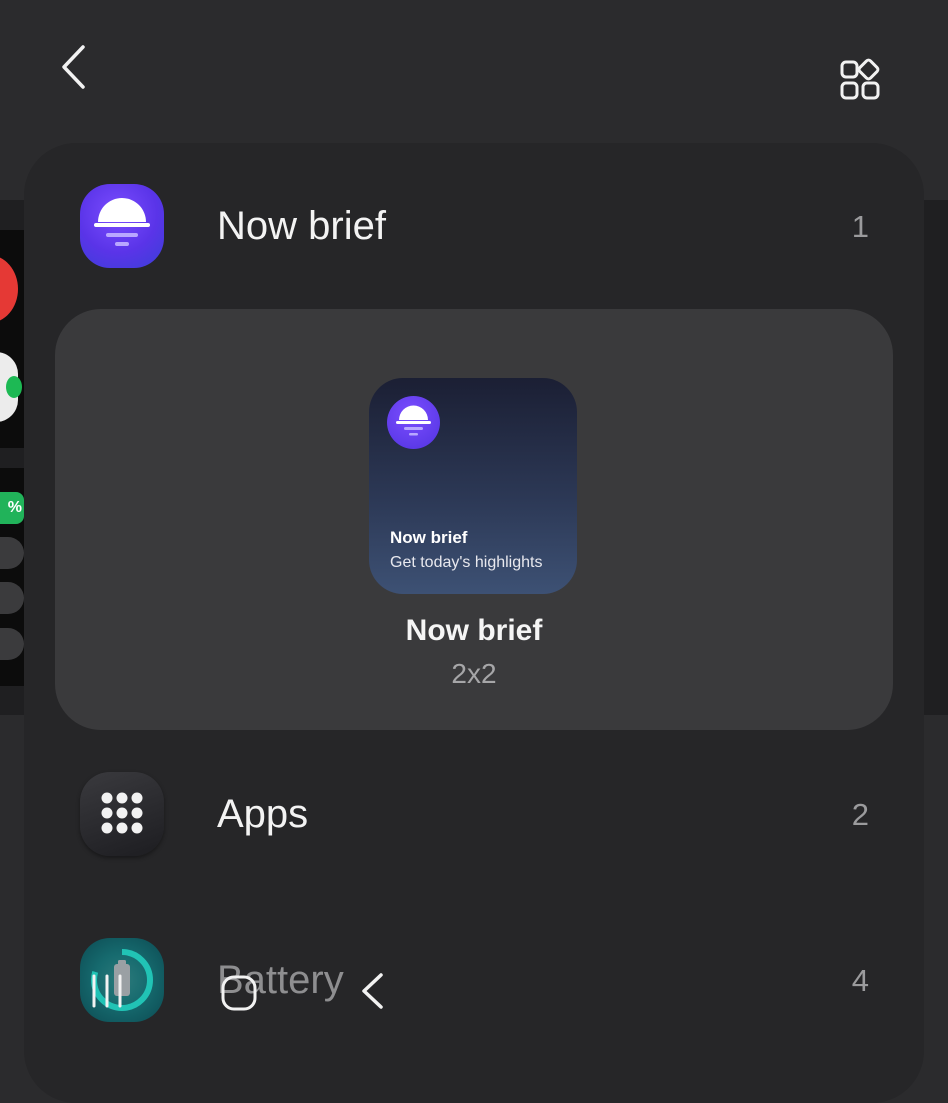  I want to click on home-icon, so click(239, 993).